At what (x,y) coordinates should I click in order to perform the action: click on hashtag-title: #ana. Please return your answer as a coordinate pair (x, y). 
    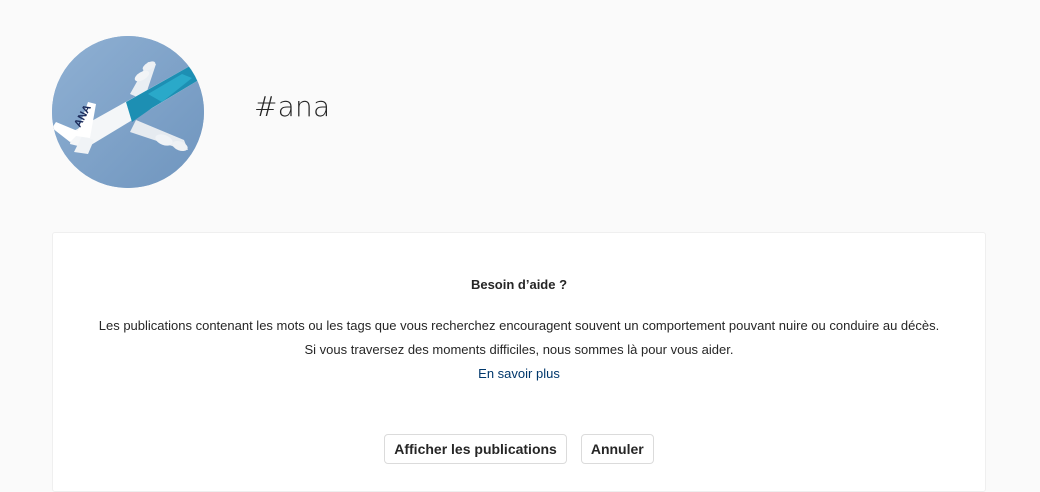
    Looking at the image, I should click on (292, 106).